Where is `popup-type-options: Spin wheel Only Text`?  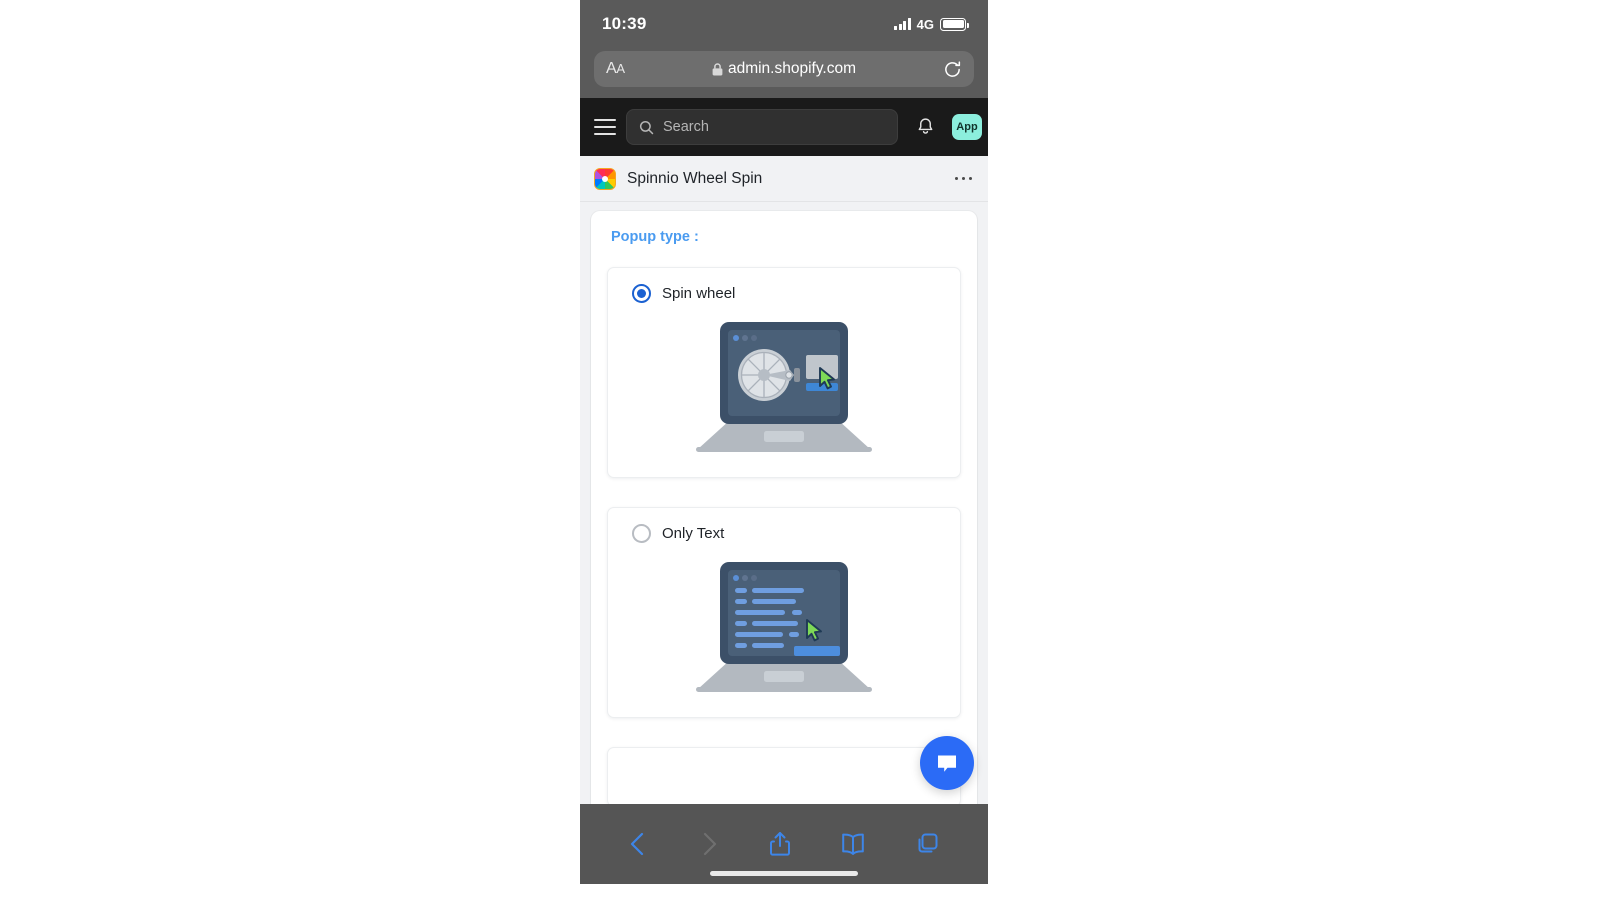 popup-type-options: Spin wheel Only Text is located at coordinates (784, 524).